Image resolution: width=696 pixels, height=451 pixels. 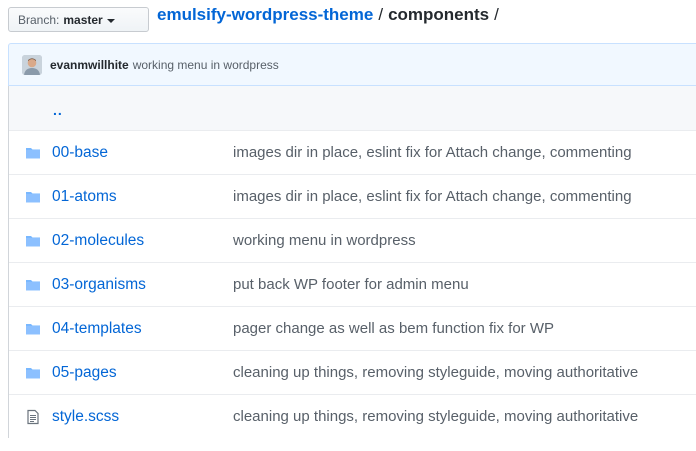 I want to click on file-name-link: 01-atoms, so click(x=84, y=197).